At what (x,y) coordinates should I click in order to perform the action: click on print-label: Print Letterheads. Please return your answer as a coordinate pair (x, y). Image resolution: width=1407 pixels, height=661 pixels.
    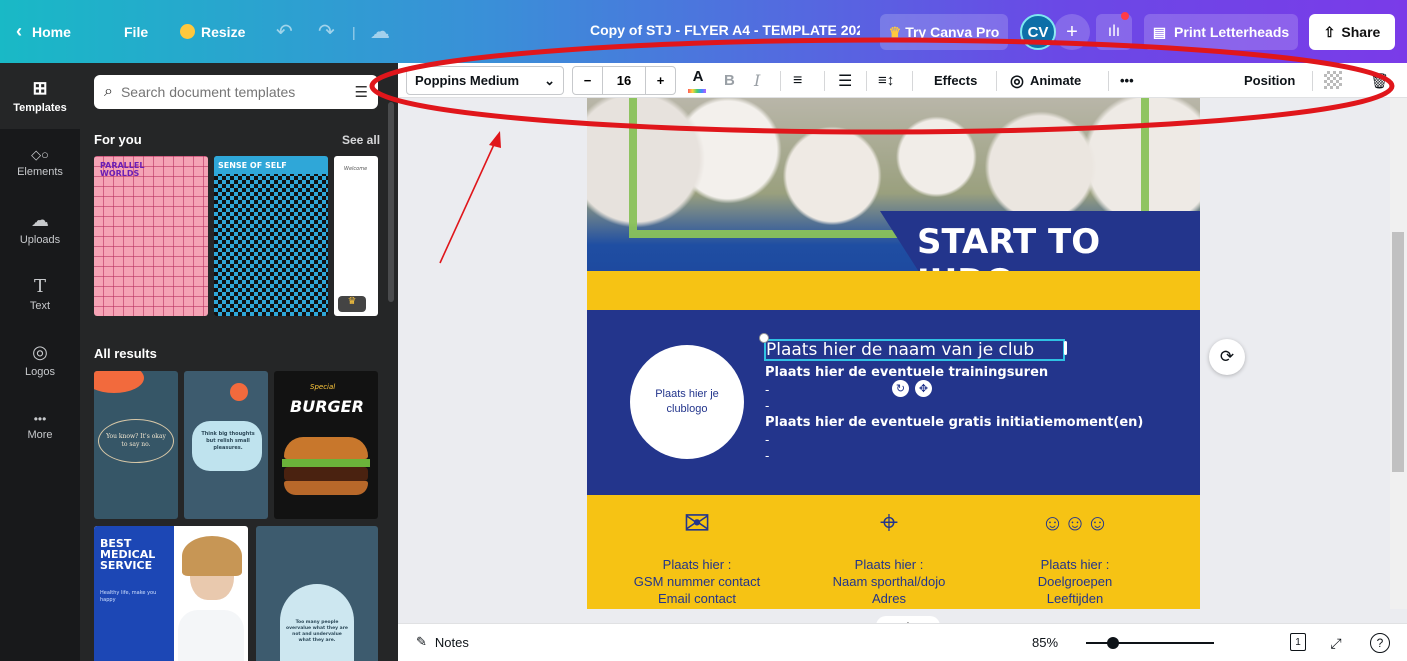
    Looking at the image, I should click on (1232, 32).